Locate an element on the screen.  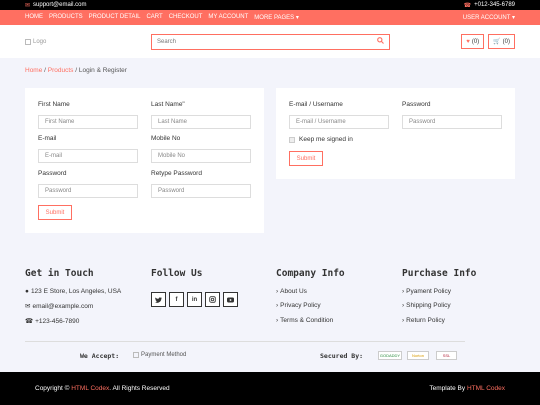
nav-cart: CART is located at coordinates (154, 17).